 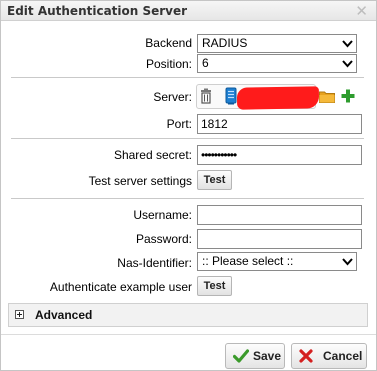 I want to click on dialog-titlebar: Edit Authentication Server ✕, so click(x=188, y=11).